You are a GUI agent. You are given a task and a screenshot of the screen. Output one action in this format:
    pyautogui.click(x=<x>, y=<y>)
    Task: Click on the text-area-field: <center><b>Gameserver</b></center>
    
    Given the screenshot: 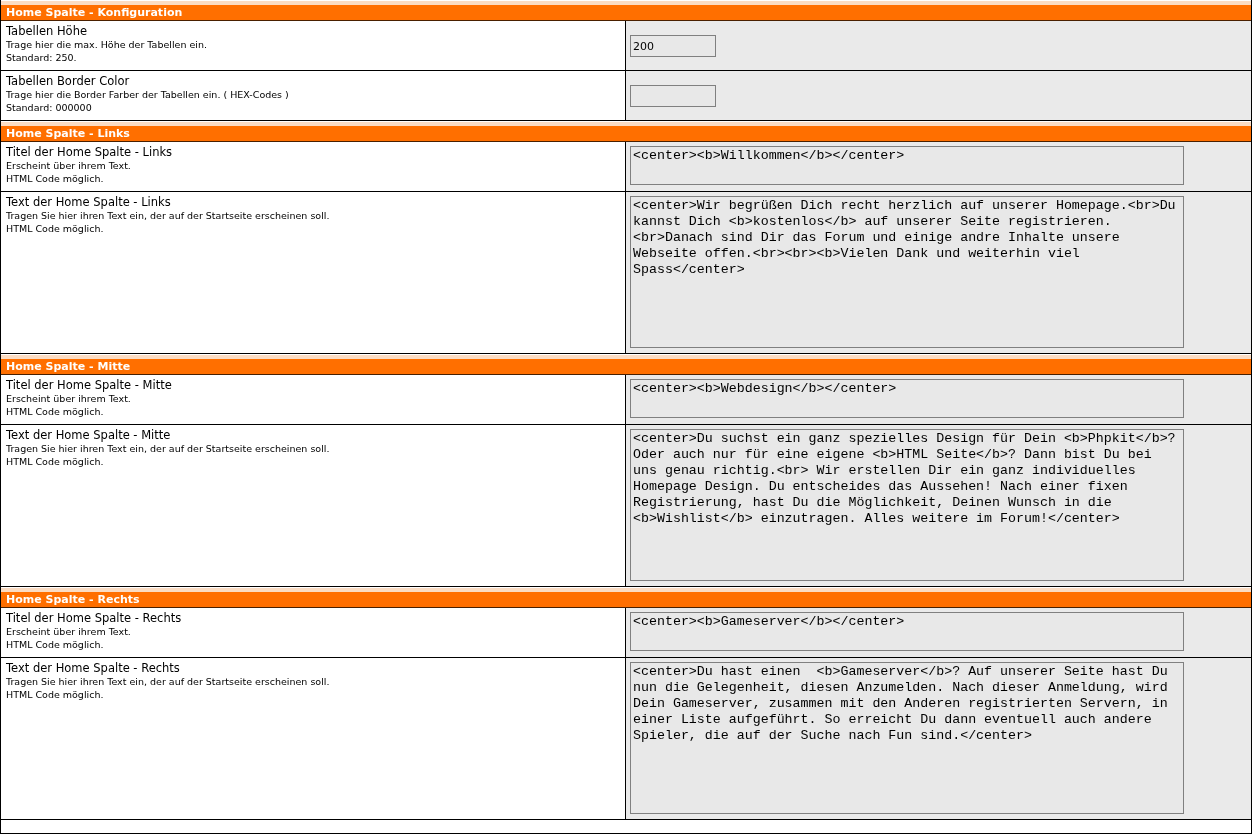 What is the action you would take?
    pyautogui.click(x=907, y=631)
    